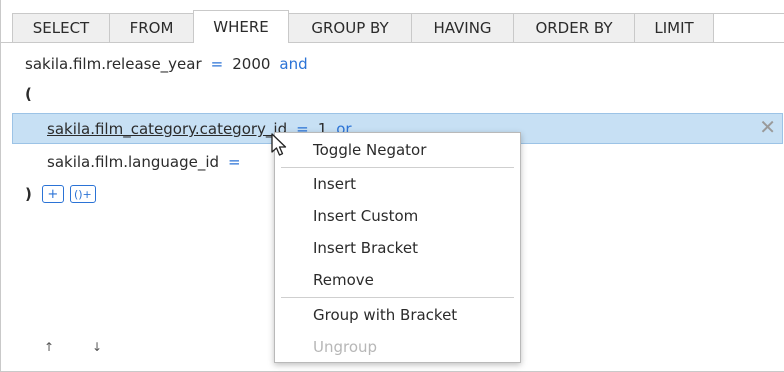  Describe the element at coordinates (167, 129) in the screenshot. I see `condition-field: sakila.film_category.category_id` at that location.